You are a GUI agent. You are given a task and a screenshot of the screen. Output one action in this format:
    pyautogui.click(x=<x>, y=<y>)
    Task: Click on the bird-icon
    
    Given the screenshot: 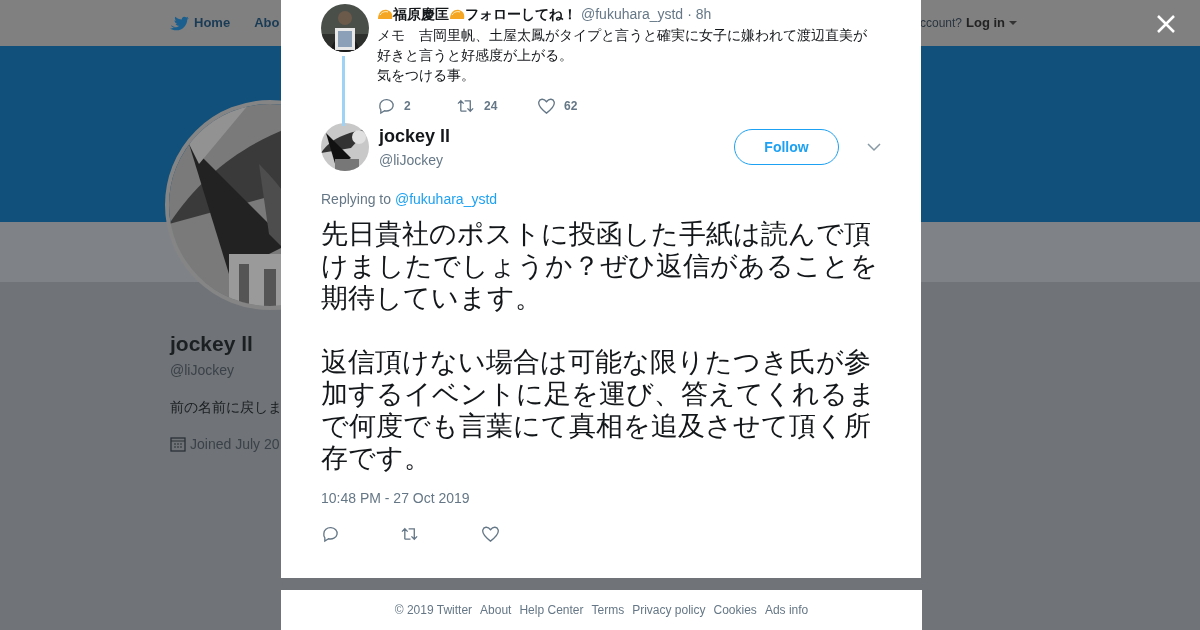 What is the action you would take?
    pyautogui.click(x=180, y=23)
    